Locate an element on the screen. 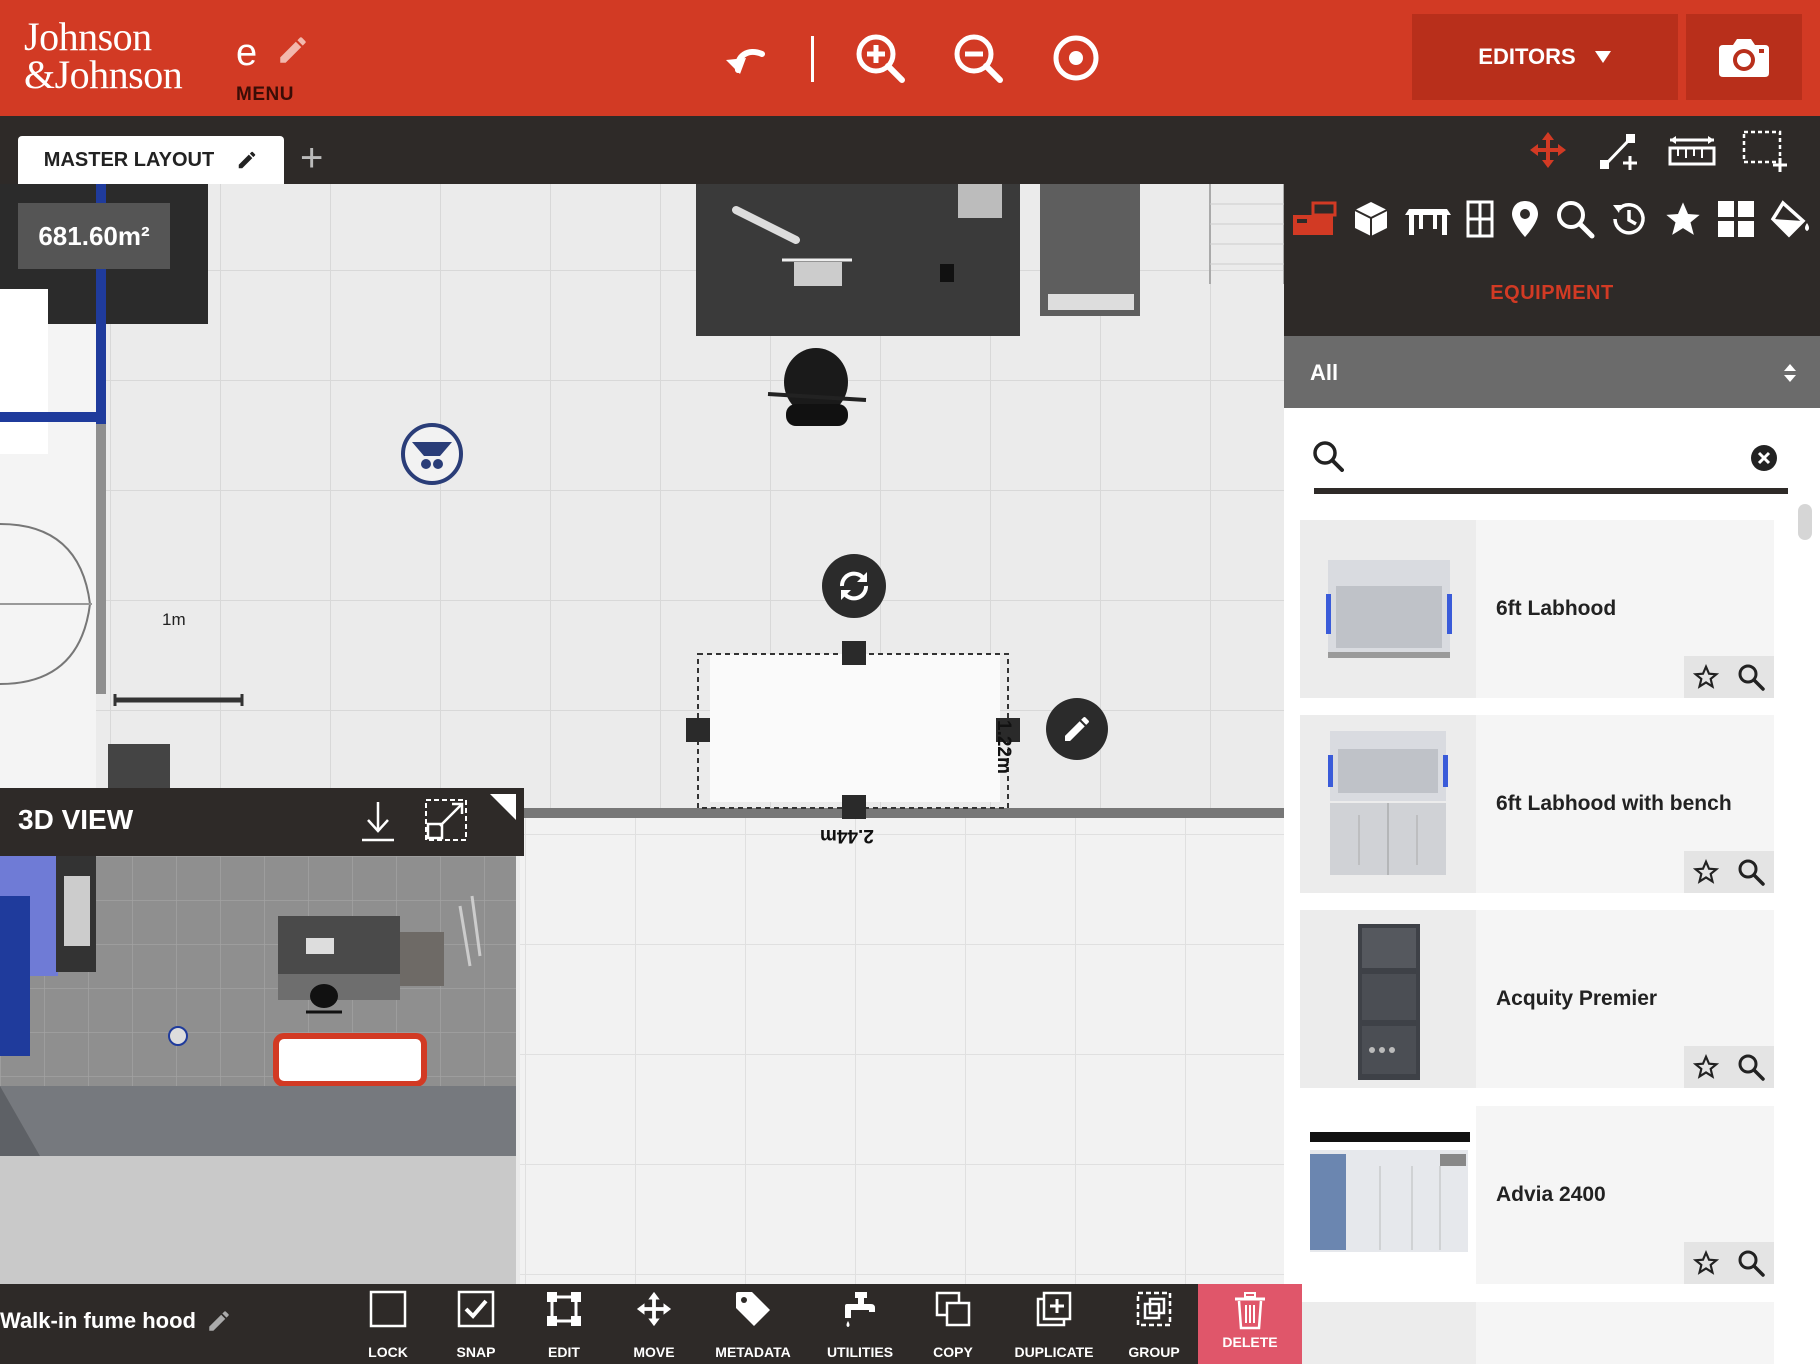 Image resolution: width=1820 pixels, height=1364 pixels. add-tab-button: + is located at coordinates (311, 158).